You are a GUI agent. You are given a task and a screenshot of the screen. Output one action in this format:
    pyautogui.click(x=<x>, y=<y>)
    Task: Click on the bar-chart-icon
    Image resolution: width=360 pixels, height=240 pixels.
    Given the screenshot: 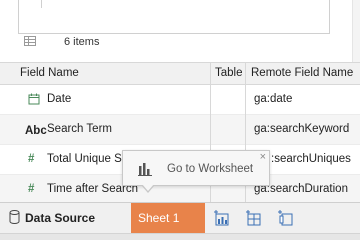 What is the action you would take?
    pyautogui.click(x=145, y=169)
    